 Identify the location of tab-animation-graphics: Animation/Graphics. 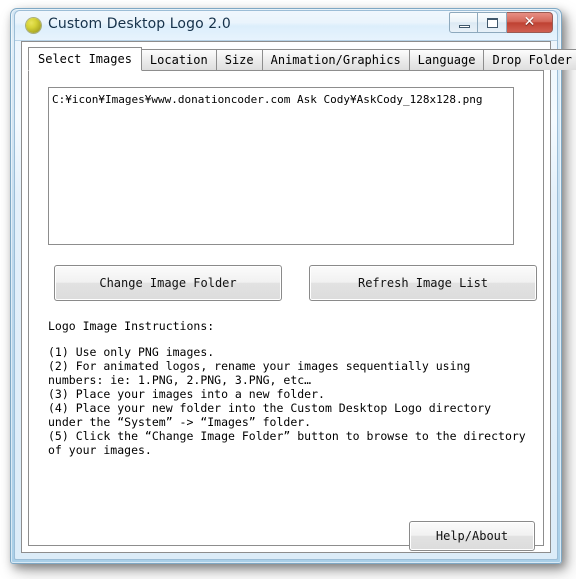
(335, 59).